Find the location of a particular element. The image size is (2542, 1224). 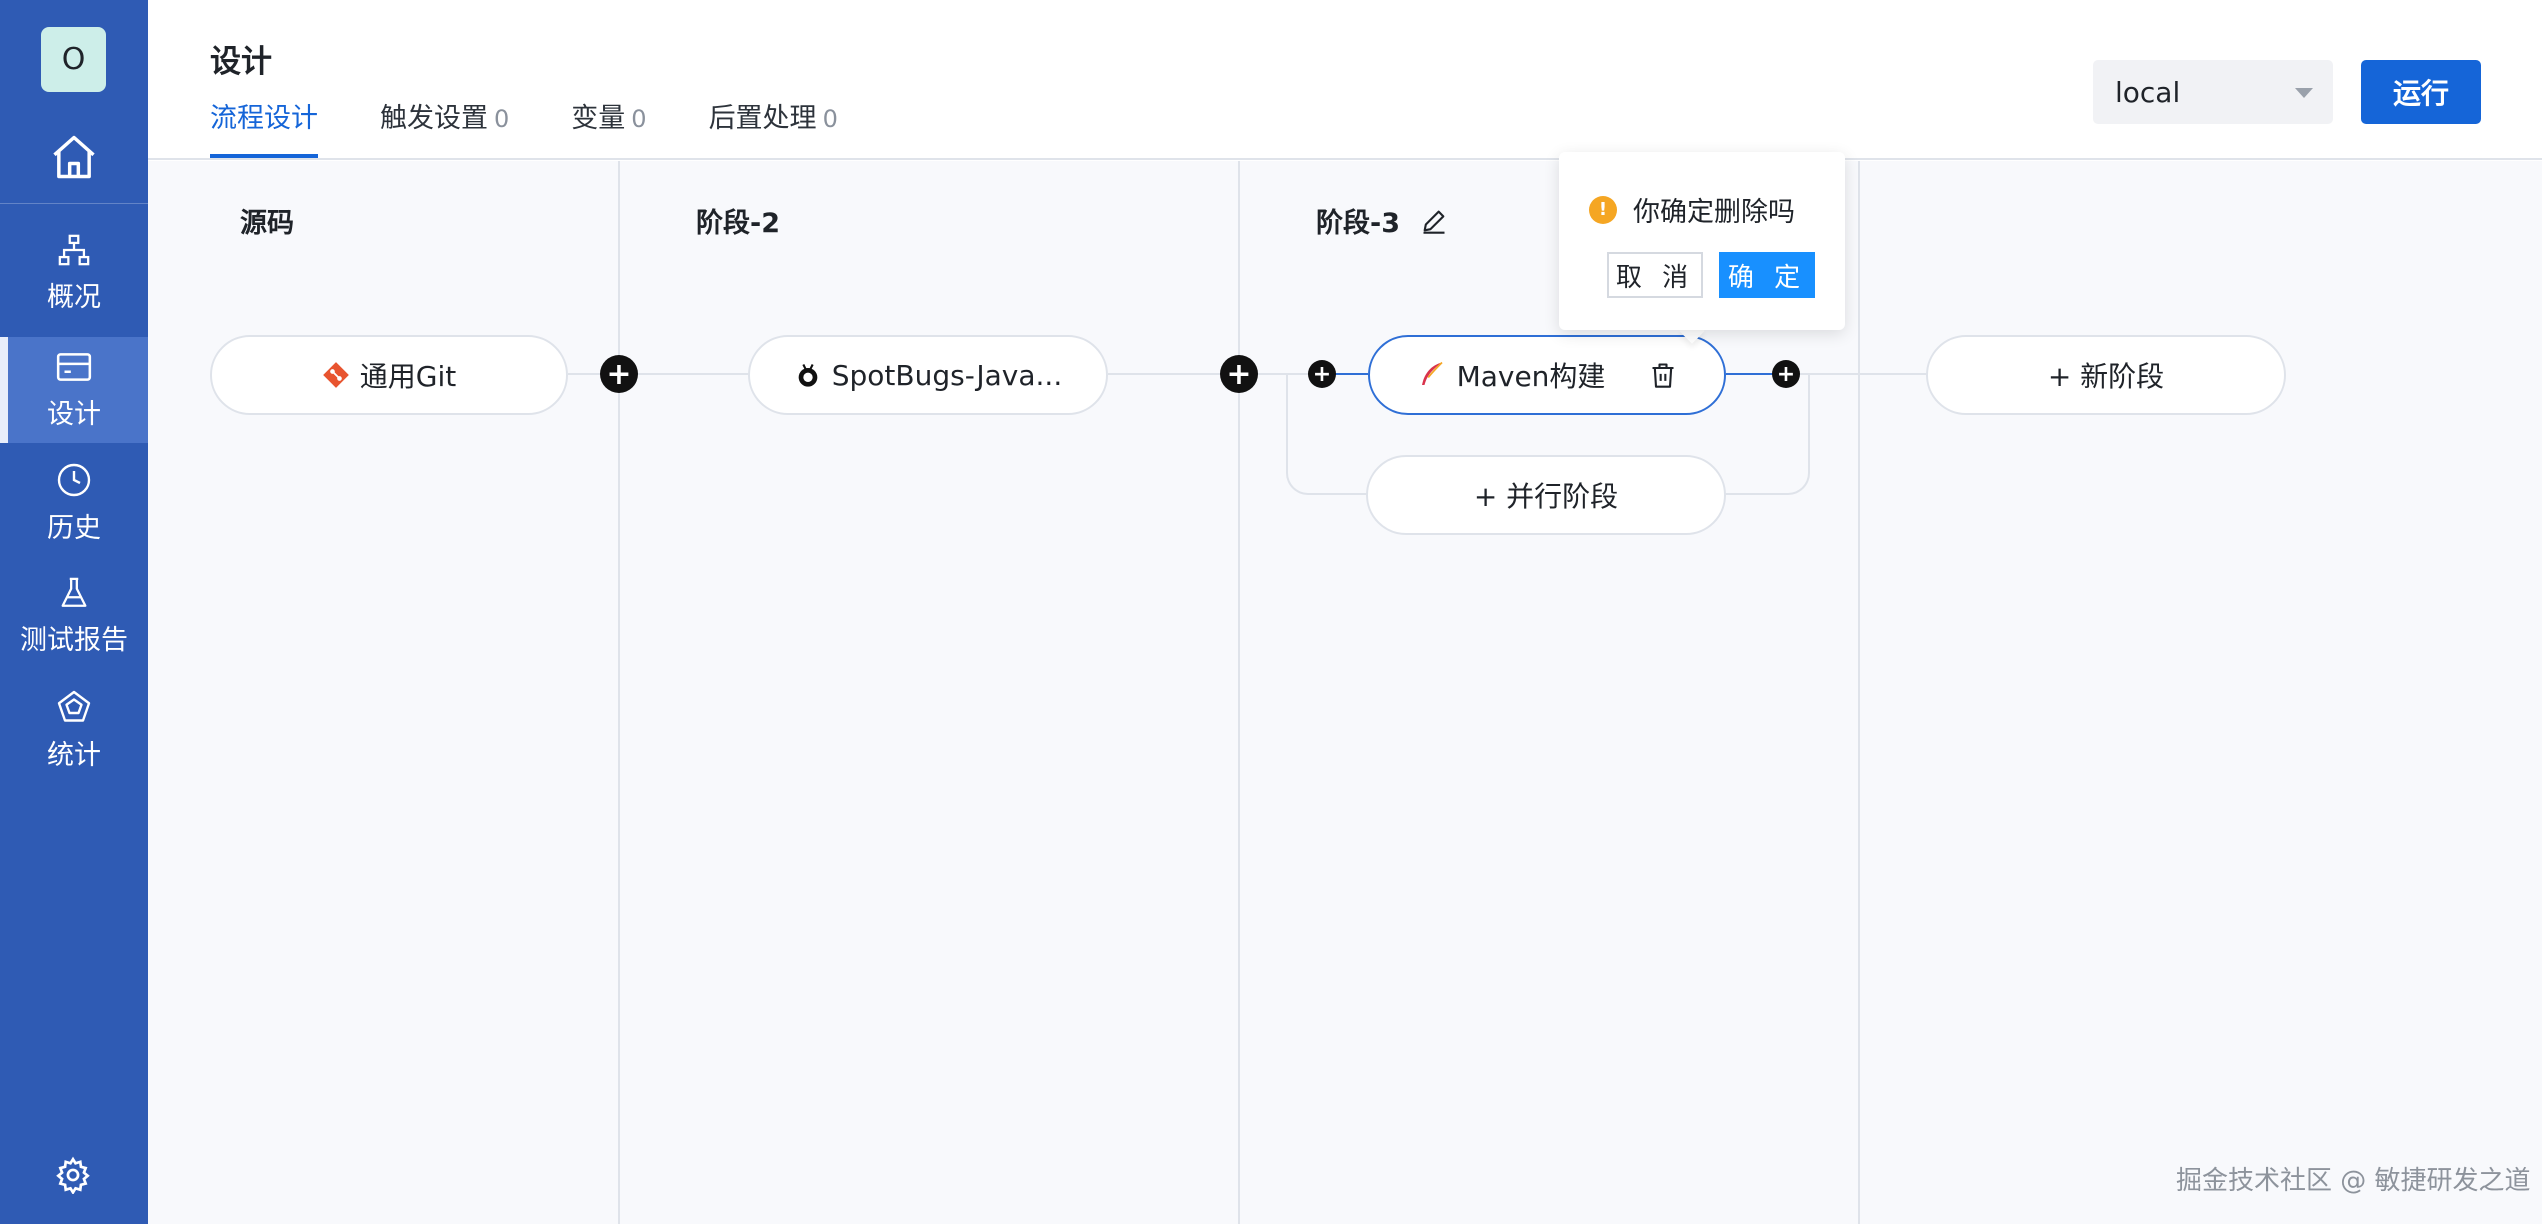

environment-select: local is located at coordinates (2213, 92).